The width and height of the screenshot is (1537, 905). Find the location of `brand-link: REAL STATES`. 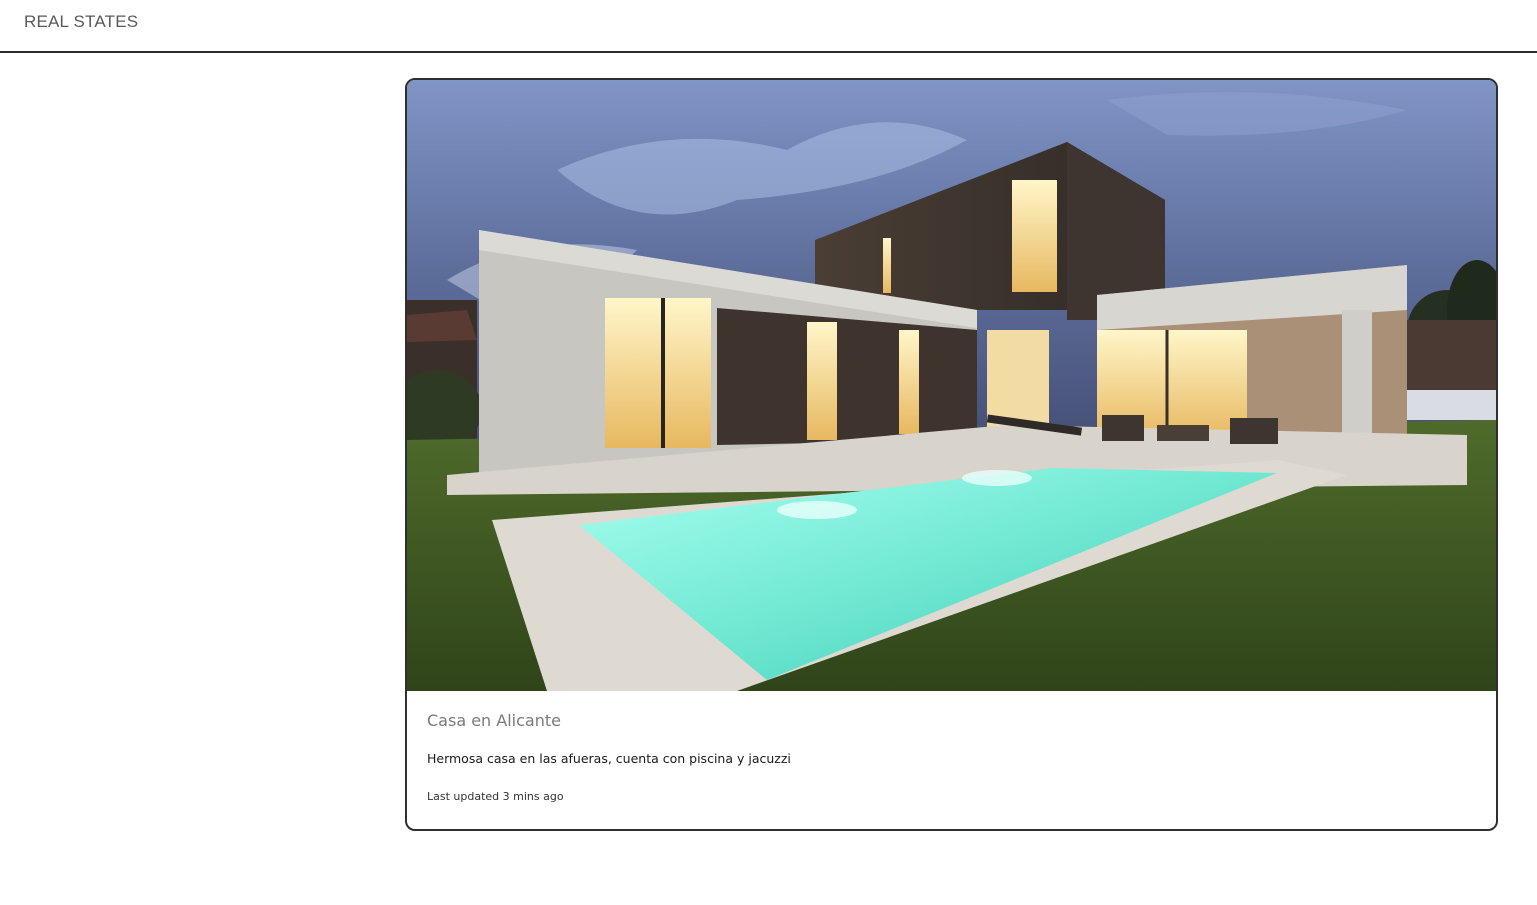

brand-link: REAL STATES is located at coordinates (81, 22).